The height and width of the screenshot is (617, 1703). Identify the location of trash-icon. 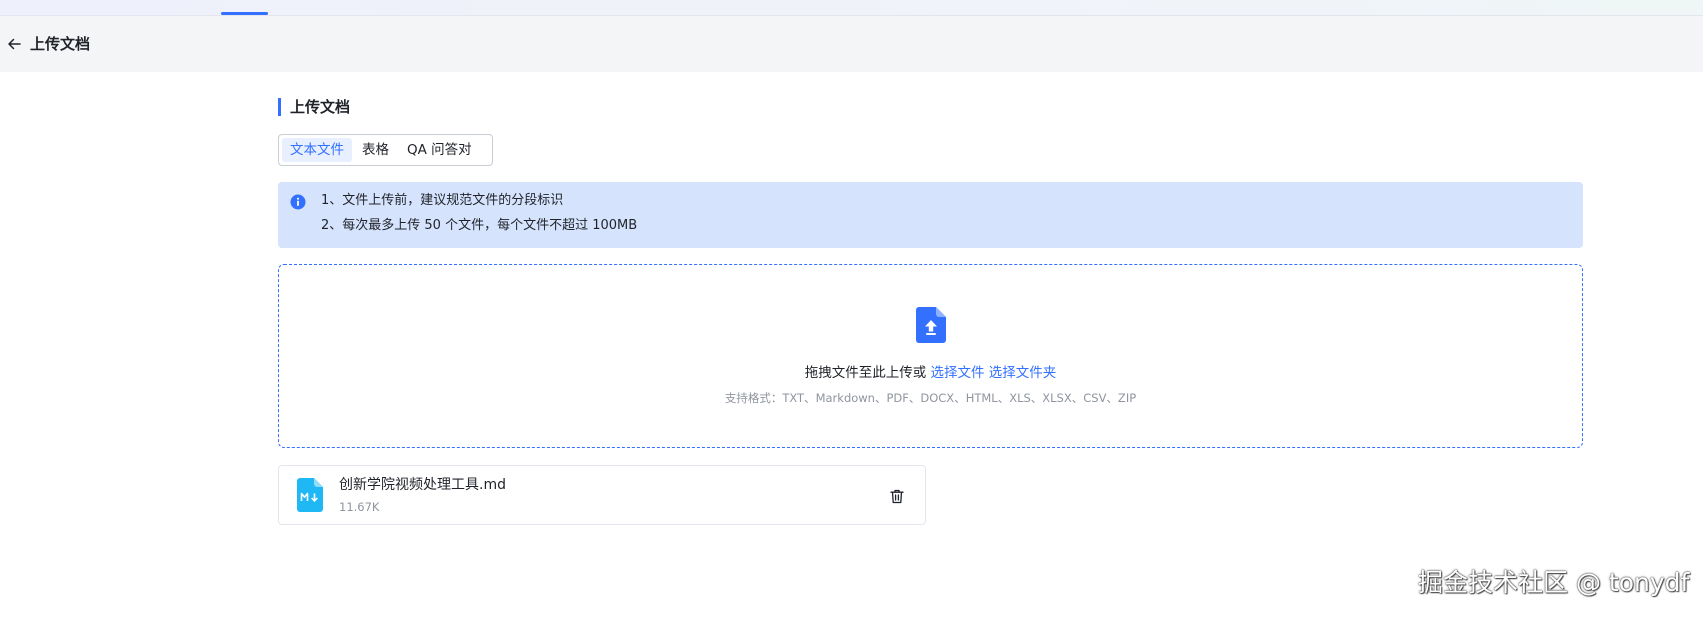
(897, 496).